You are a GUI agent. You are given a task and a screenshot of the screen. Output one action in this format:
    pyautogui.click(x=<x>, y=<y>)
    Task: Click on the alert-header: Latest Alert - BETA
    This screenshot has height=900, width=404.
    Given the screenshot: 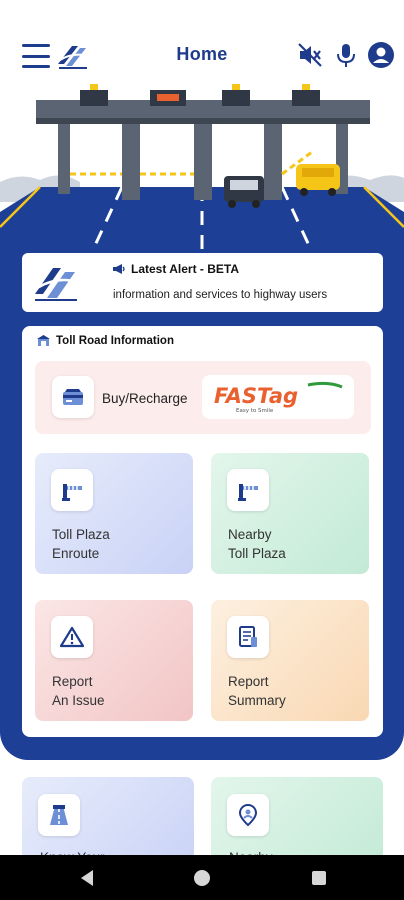 What is the action you would take?
    pyautogui.click(x=175, y=269)
    